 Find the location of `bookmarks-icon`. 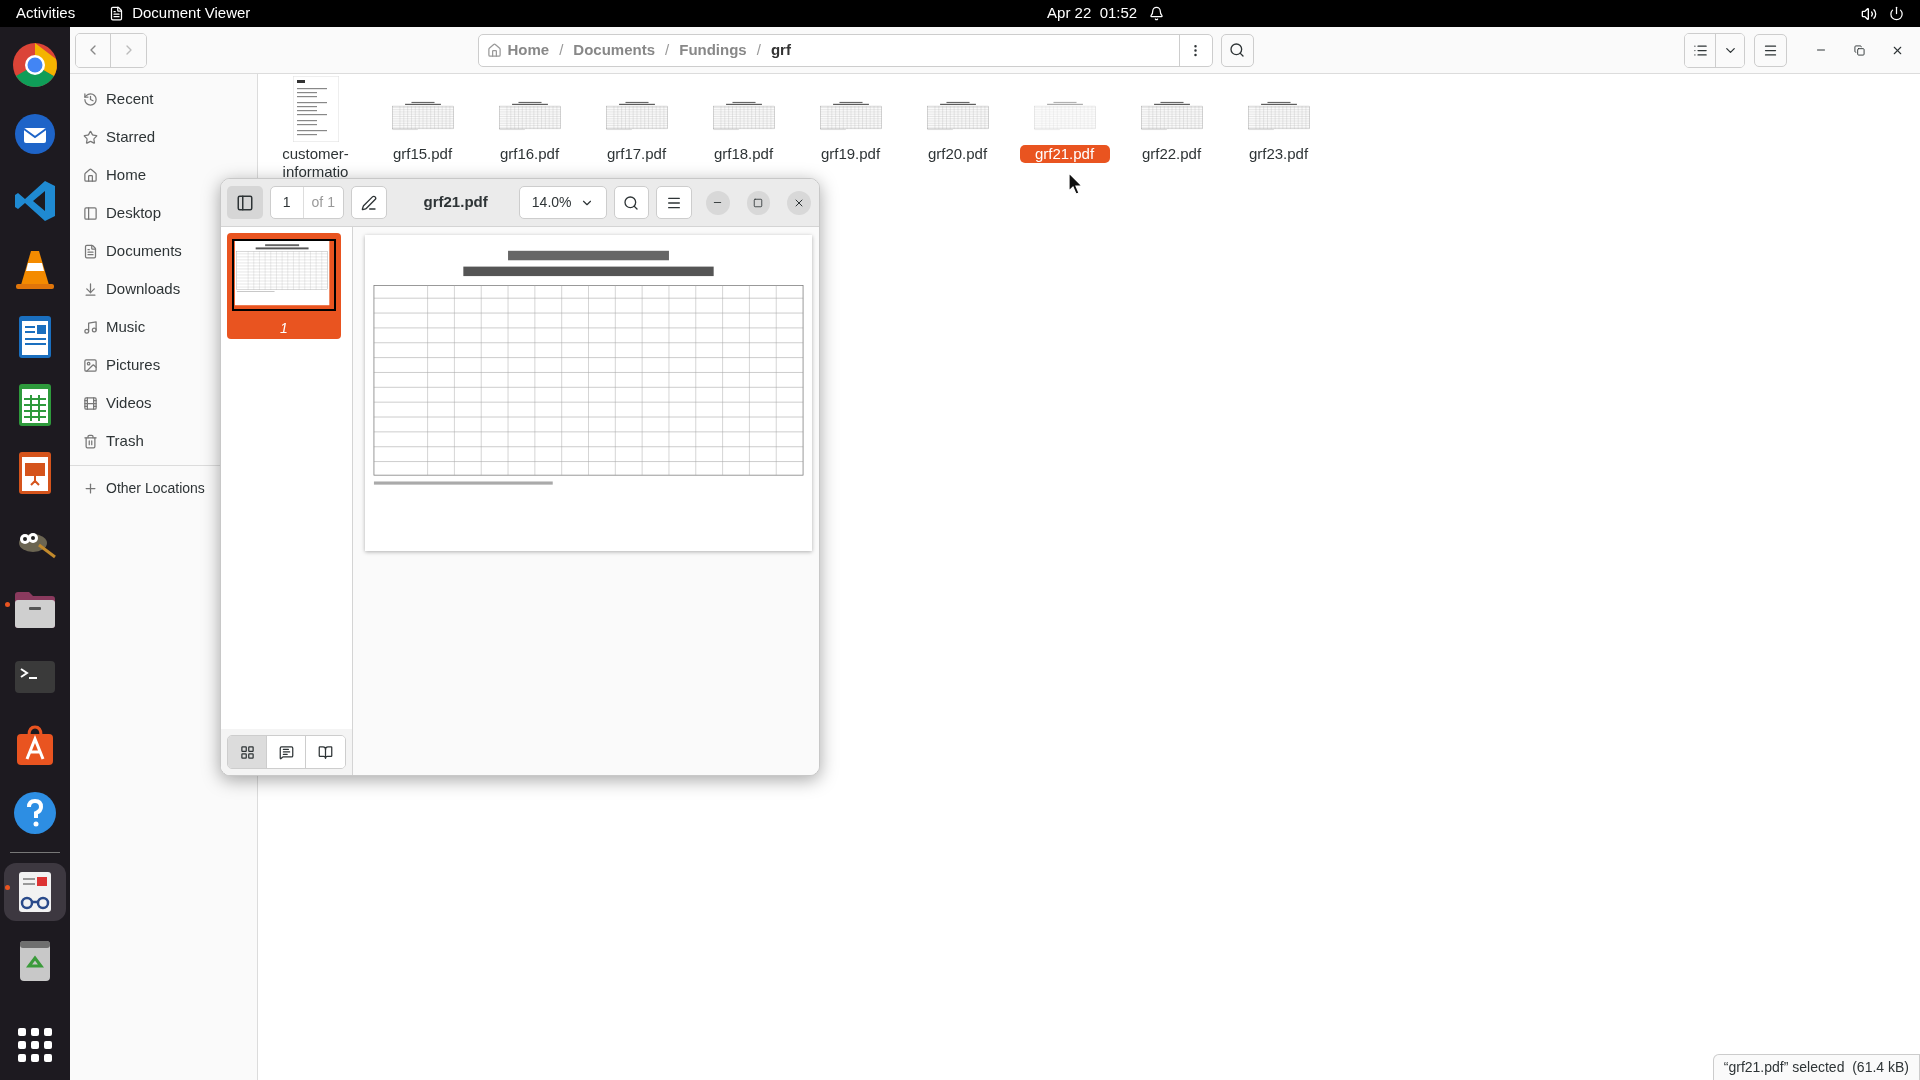

bookmarks-icon is located at coordinates (325, 752).